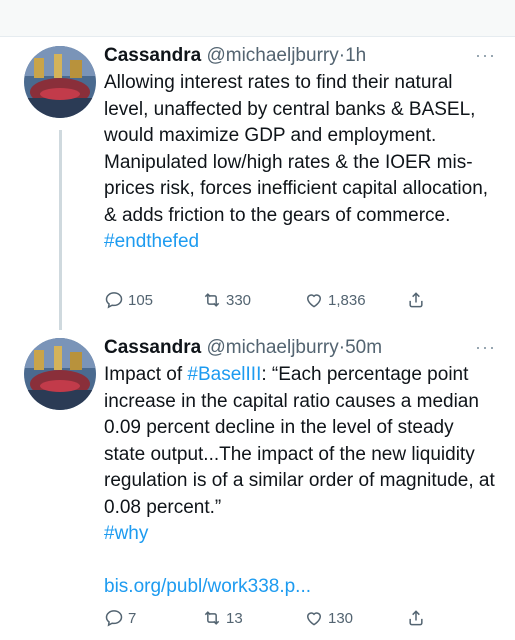 The image size is (515, 640). I want to click on hashtag-link: #endthefed, so click(151, 241).